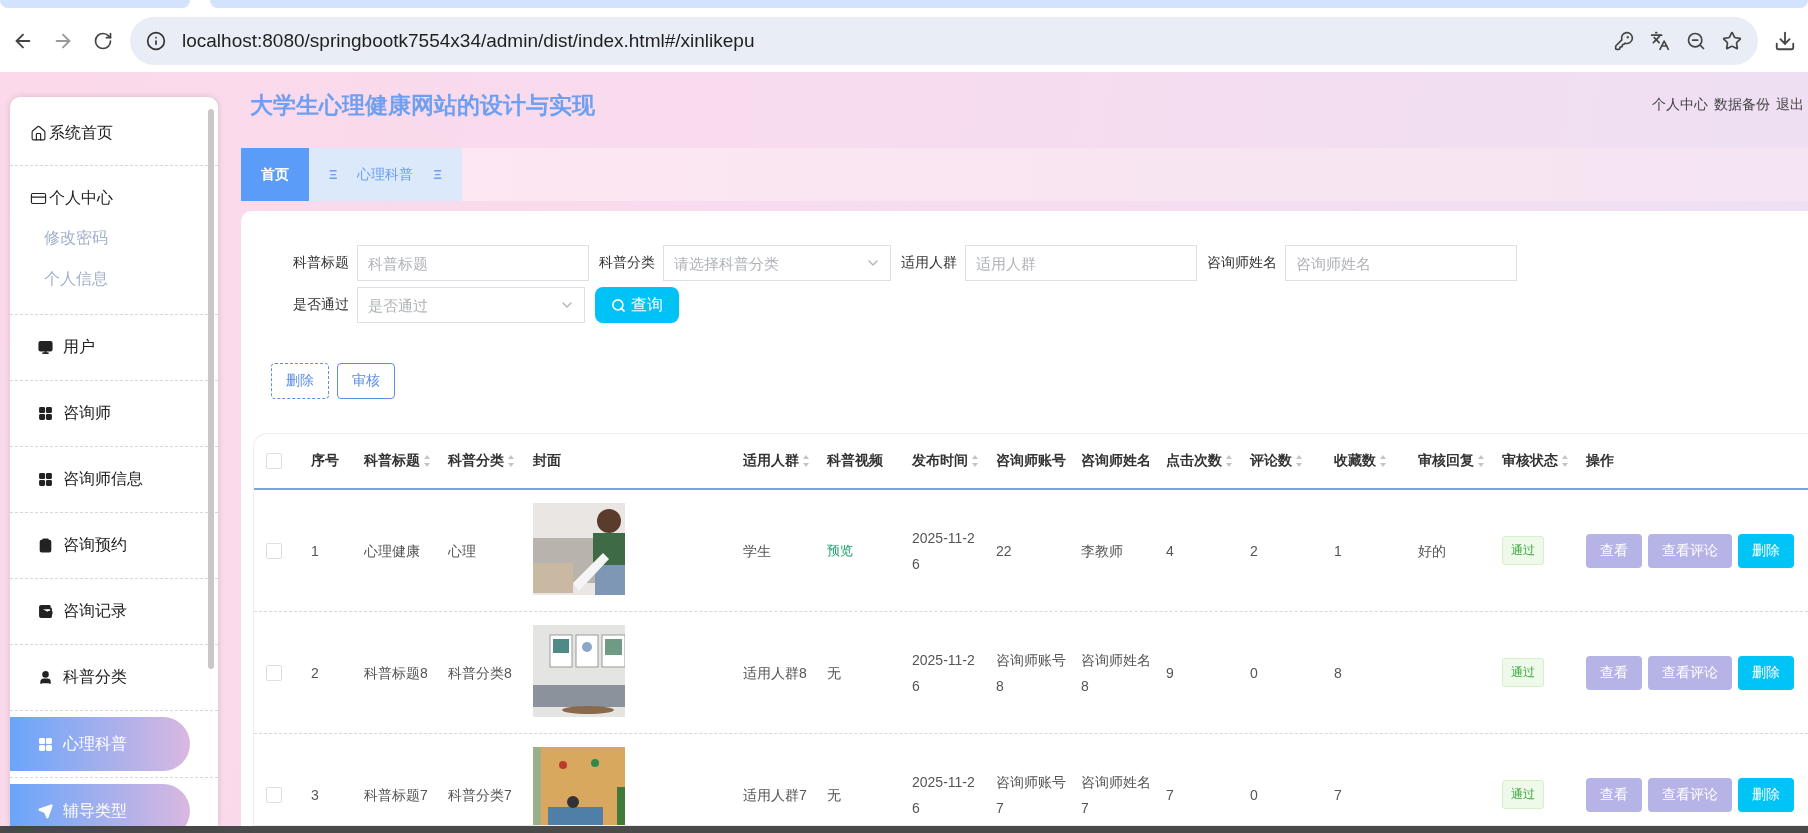 This screenshot has height=833, width=1808. Describe the element at coordinates (315, 795) in the screenshot. I see `table-cell-text: 3` at that location.